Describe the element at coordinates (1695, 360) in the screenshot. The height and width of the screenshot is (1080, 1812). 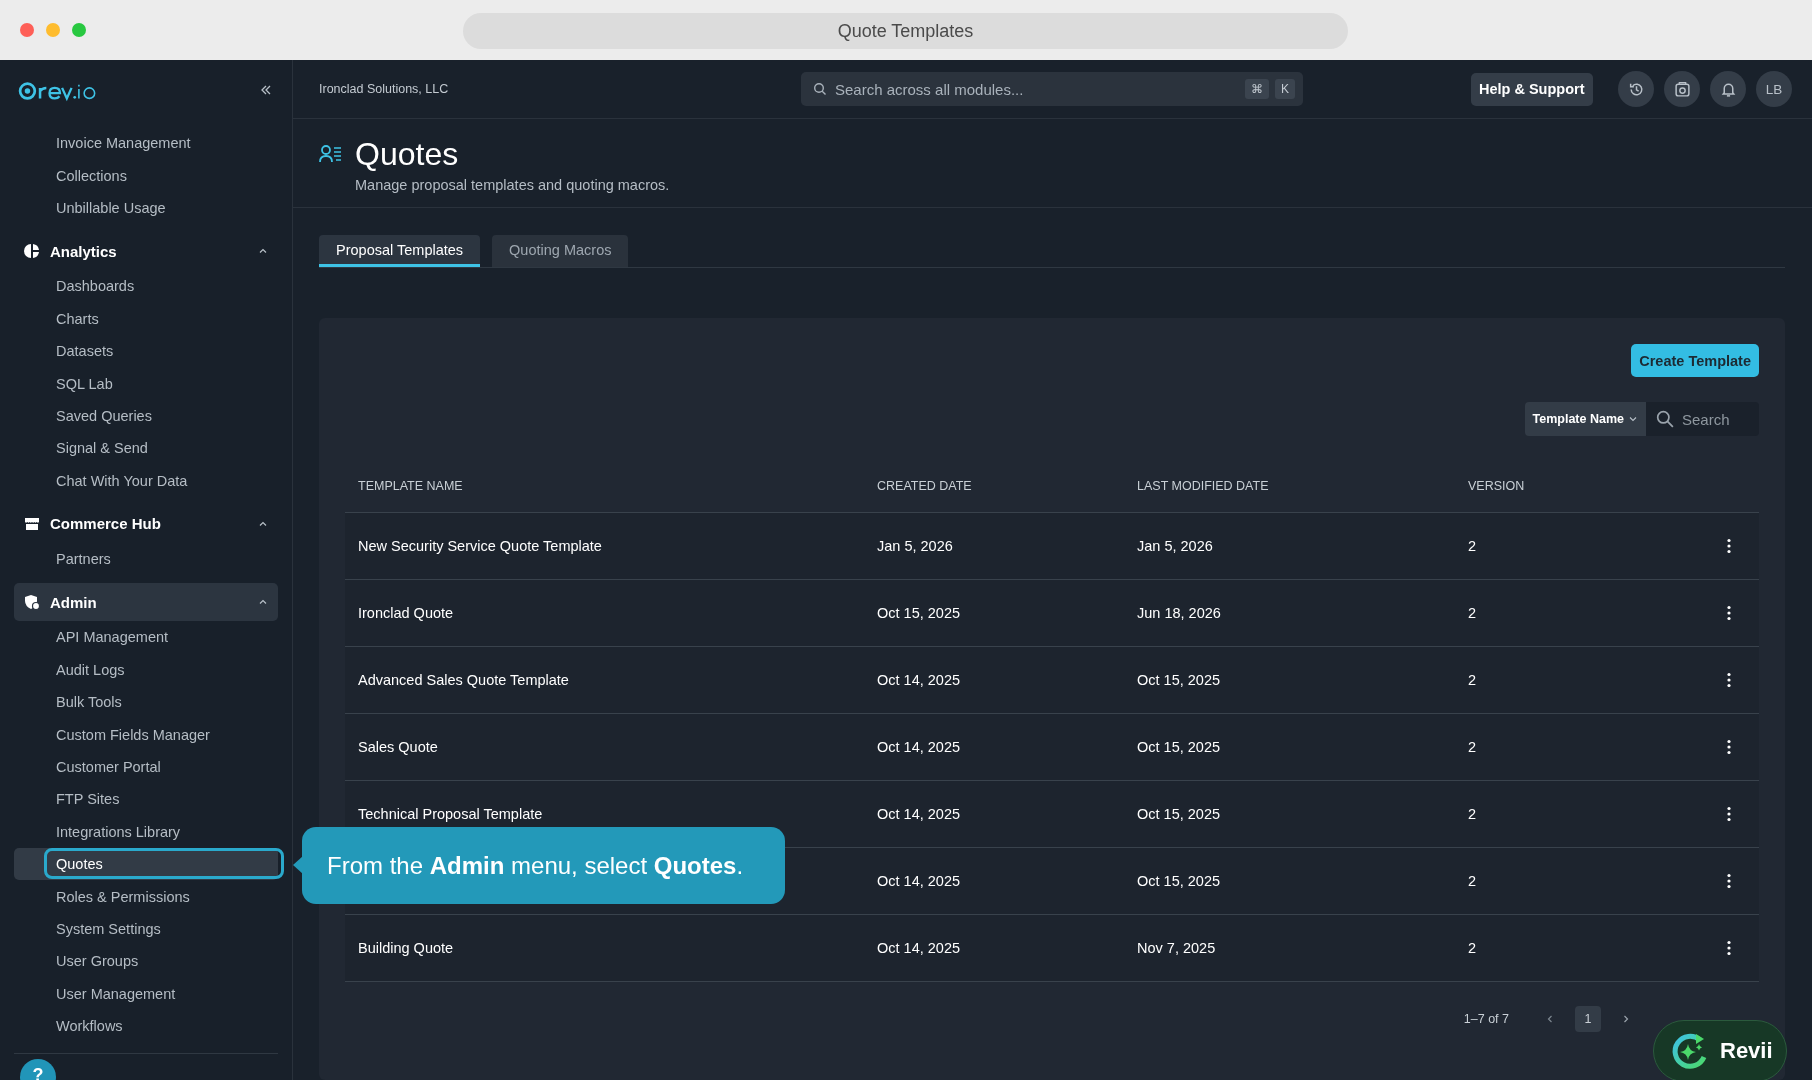
I see `create-template-button: Create Template` at that location.